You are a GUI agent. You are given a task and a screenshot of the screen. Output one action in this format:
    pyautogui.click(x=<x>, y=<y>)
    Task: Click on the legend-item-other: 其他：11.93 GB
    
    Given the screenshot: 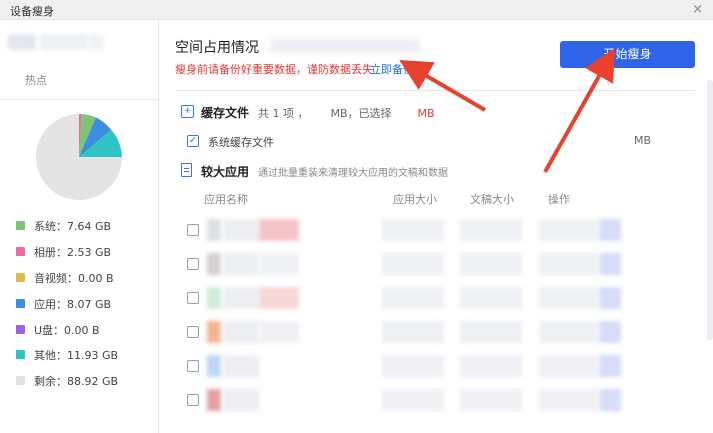 What is the action you would take?
    pyautogui.click(x=86, y=360)
    